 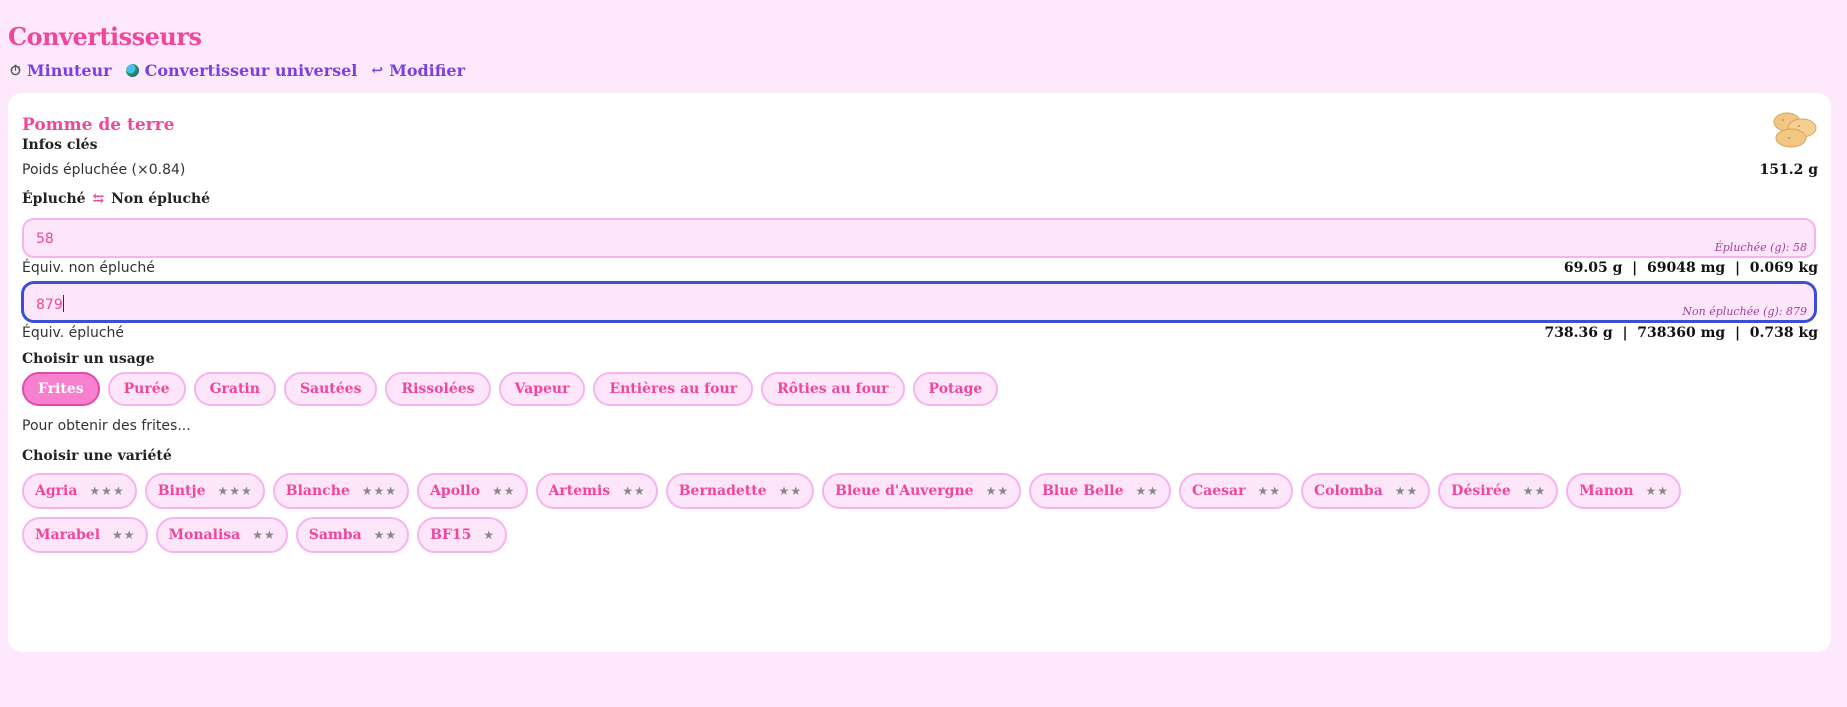 I want to click on peeled-weight-input-value: 58, so click(x=45, y=239).